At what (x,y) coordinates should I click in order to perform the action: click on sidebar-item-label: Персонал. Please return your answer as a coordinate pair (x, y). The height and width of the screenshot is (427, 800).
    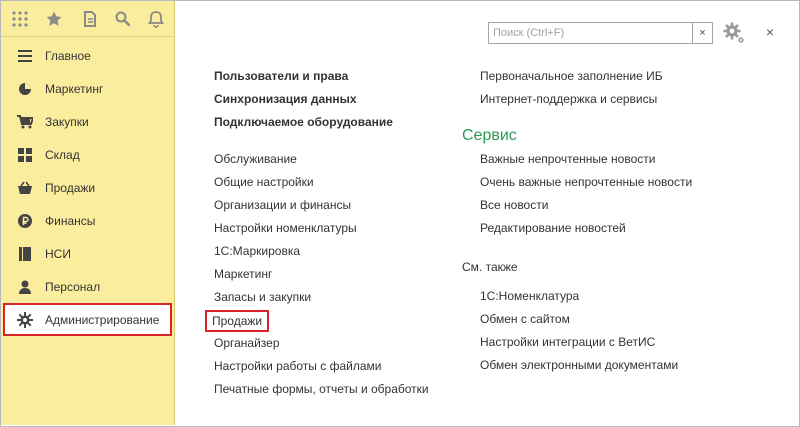
    Looking at the image, I should click on (73, 286).